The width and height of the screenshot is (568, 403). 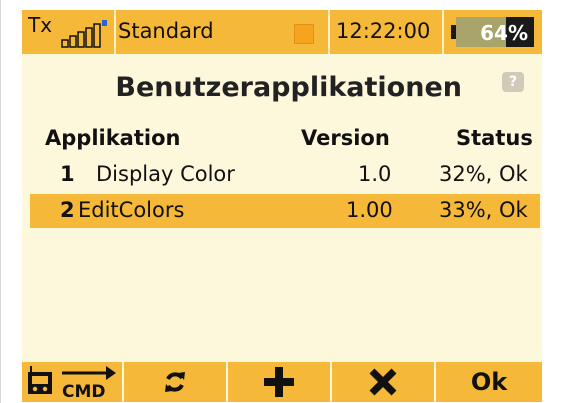 What do you see at coordinates (369, 210) in the screenshot?
I see `app-version: 1.00` at bounding box center [369, 210].